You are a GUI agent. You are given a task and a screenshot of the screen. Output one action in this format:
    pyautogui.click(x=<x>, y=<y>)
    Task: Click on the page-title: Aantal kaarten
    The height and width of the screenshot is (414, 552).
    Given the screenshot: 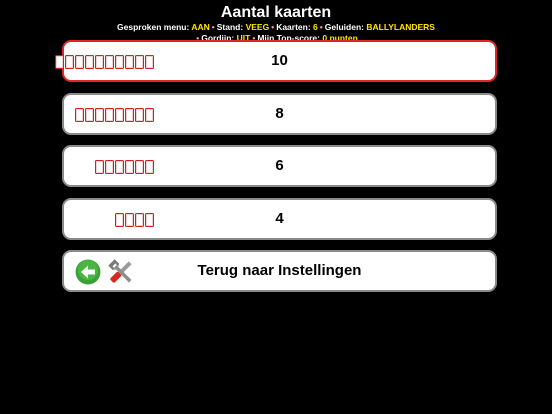 What is the action you would take?
    pyautogui.click(x=276, y=12)
    